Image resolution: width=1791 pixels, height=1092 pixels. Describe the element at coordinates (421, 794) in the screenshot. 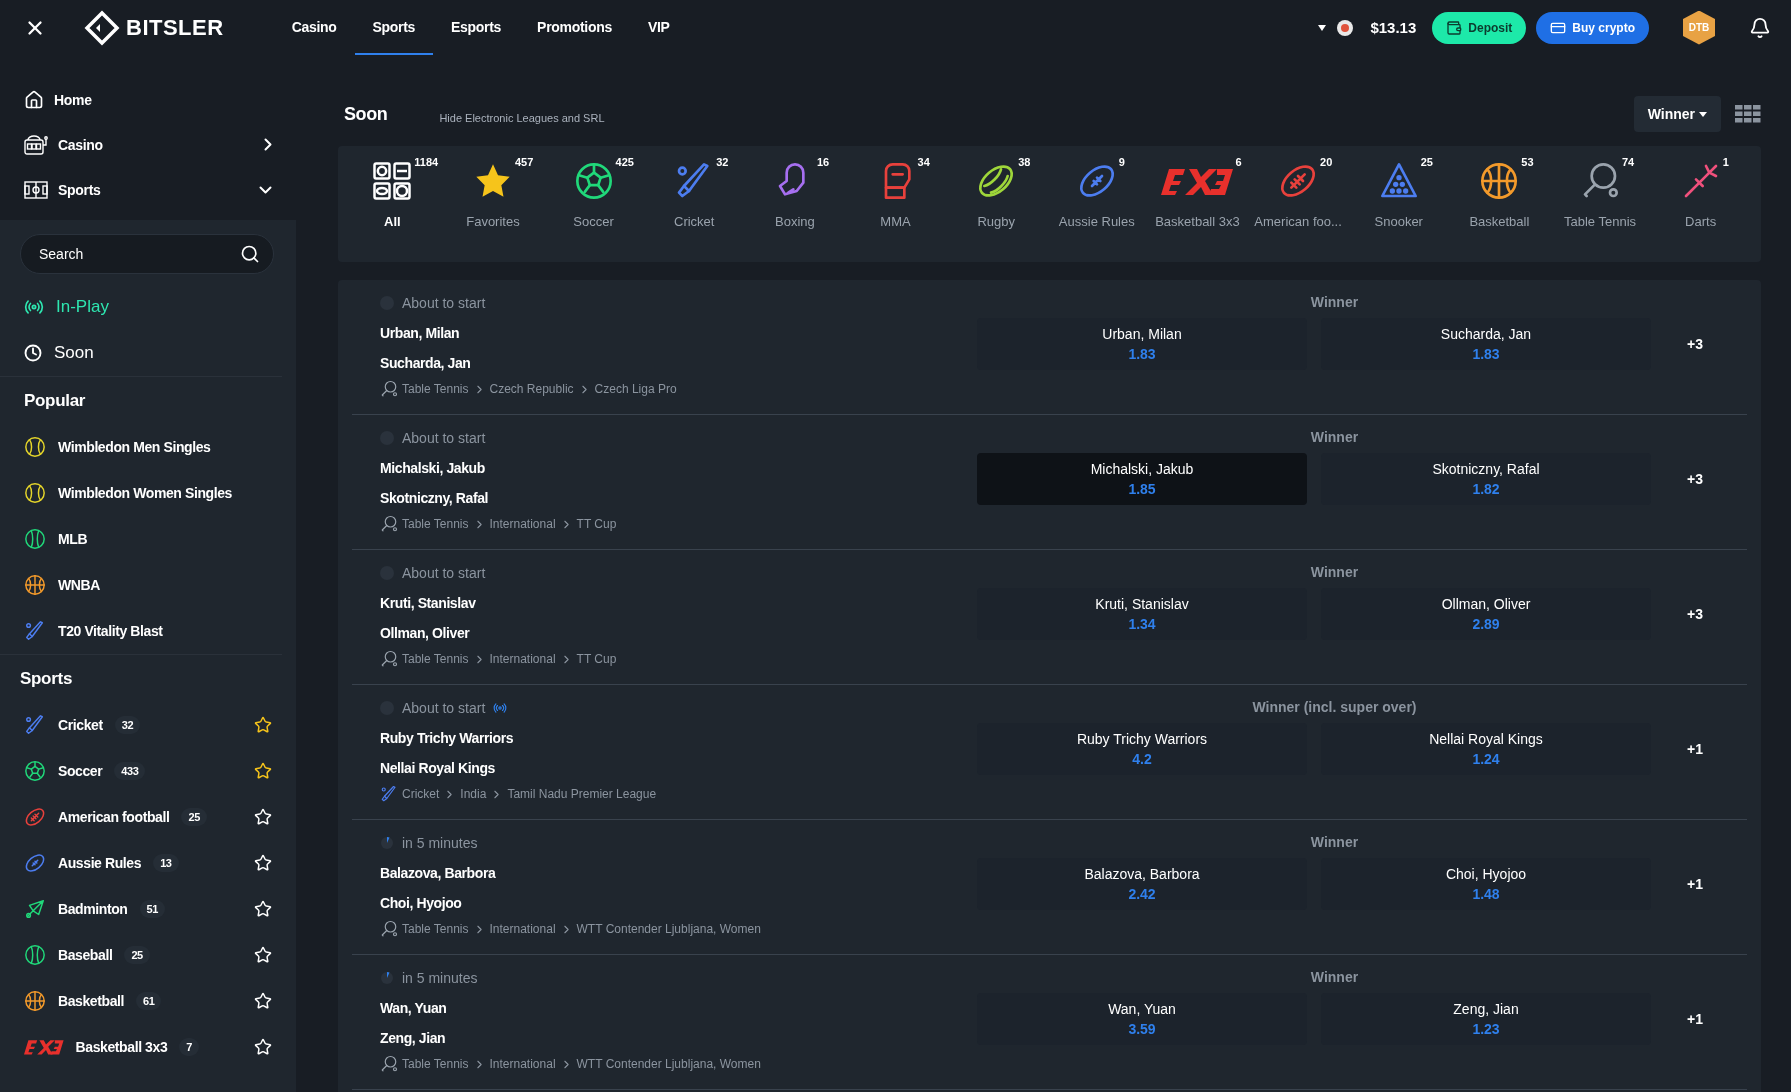

I see `breadcrumb-link: Cricket` at that location.